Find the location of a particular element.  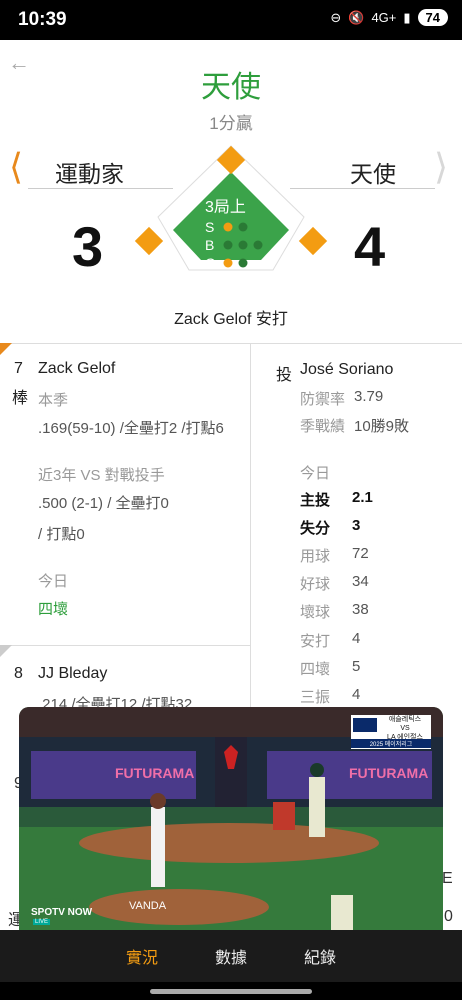

peek-label: E is located at coordinates (447, 878).